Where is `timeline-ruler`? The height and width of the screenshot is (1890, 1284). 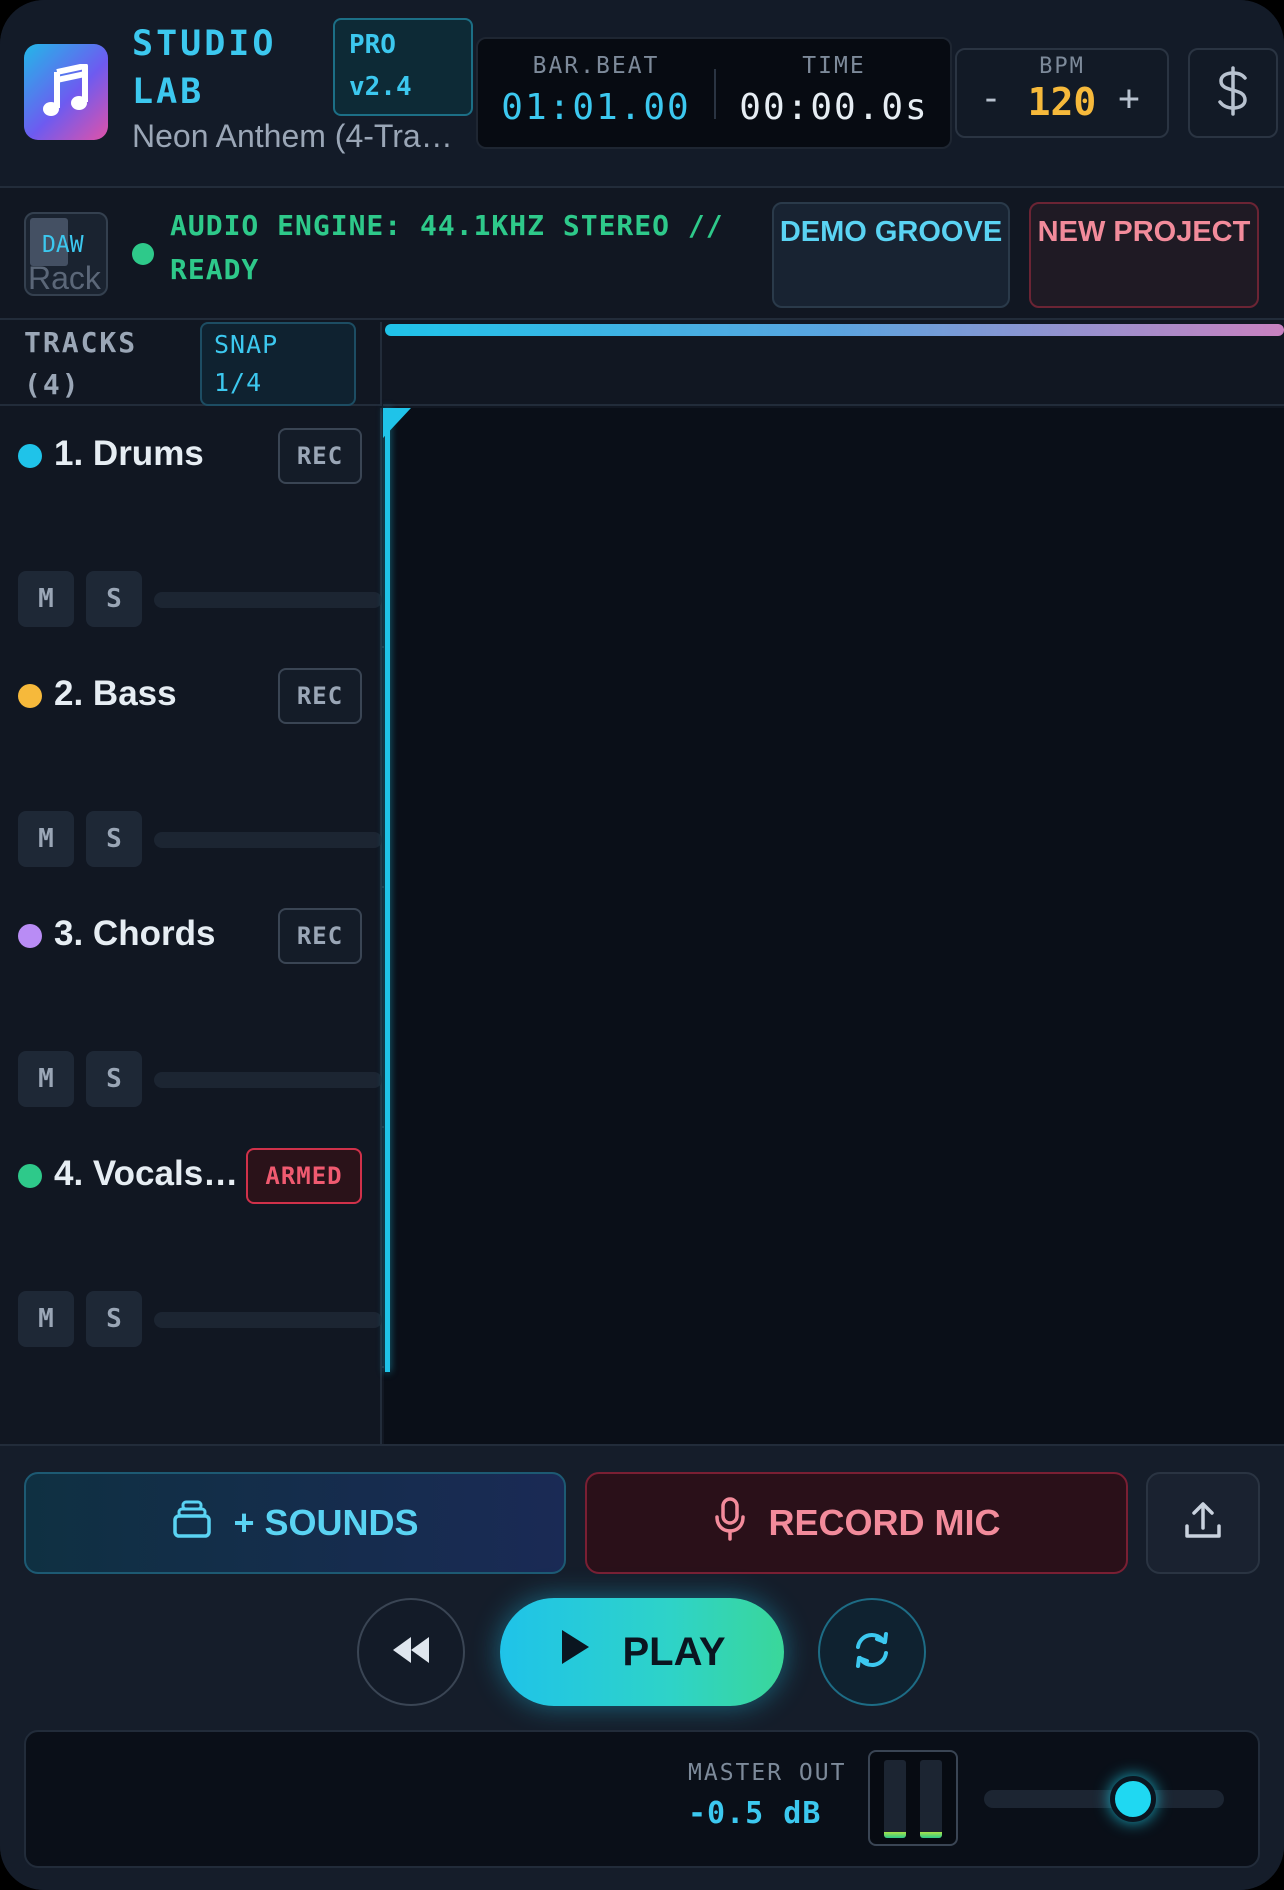 timeline-ruler is located at coordinates (833, 364).